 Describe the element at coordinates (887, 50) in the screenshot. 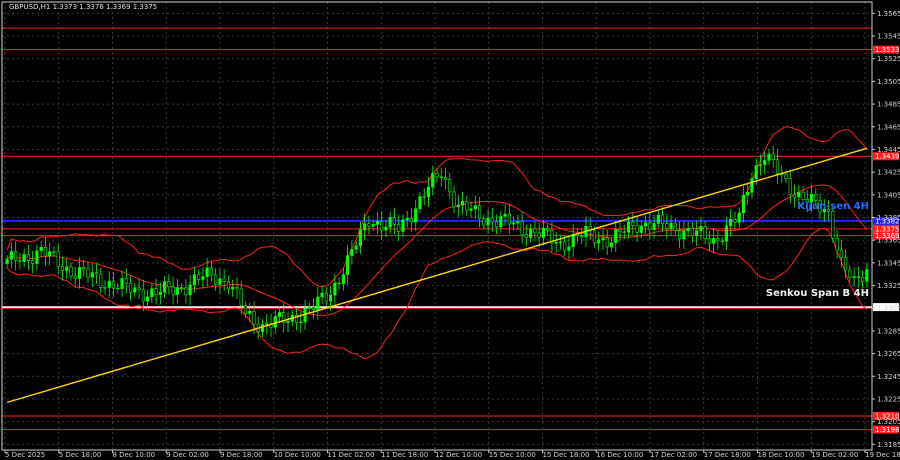

I see `level-price-tag-text: 1.3533` at that location.